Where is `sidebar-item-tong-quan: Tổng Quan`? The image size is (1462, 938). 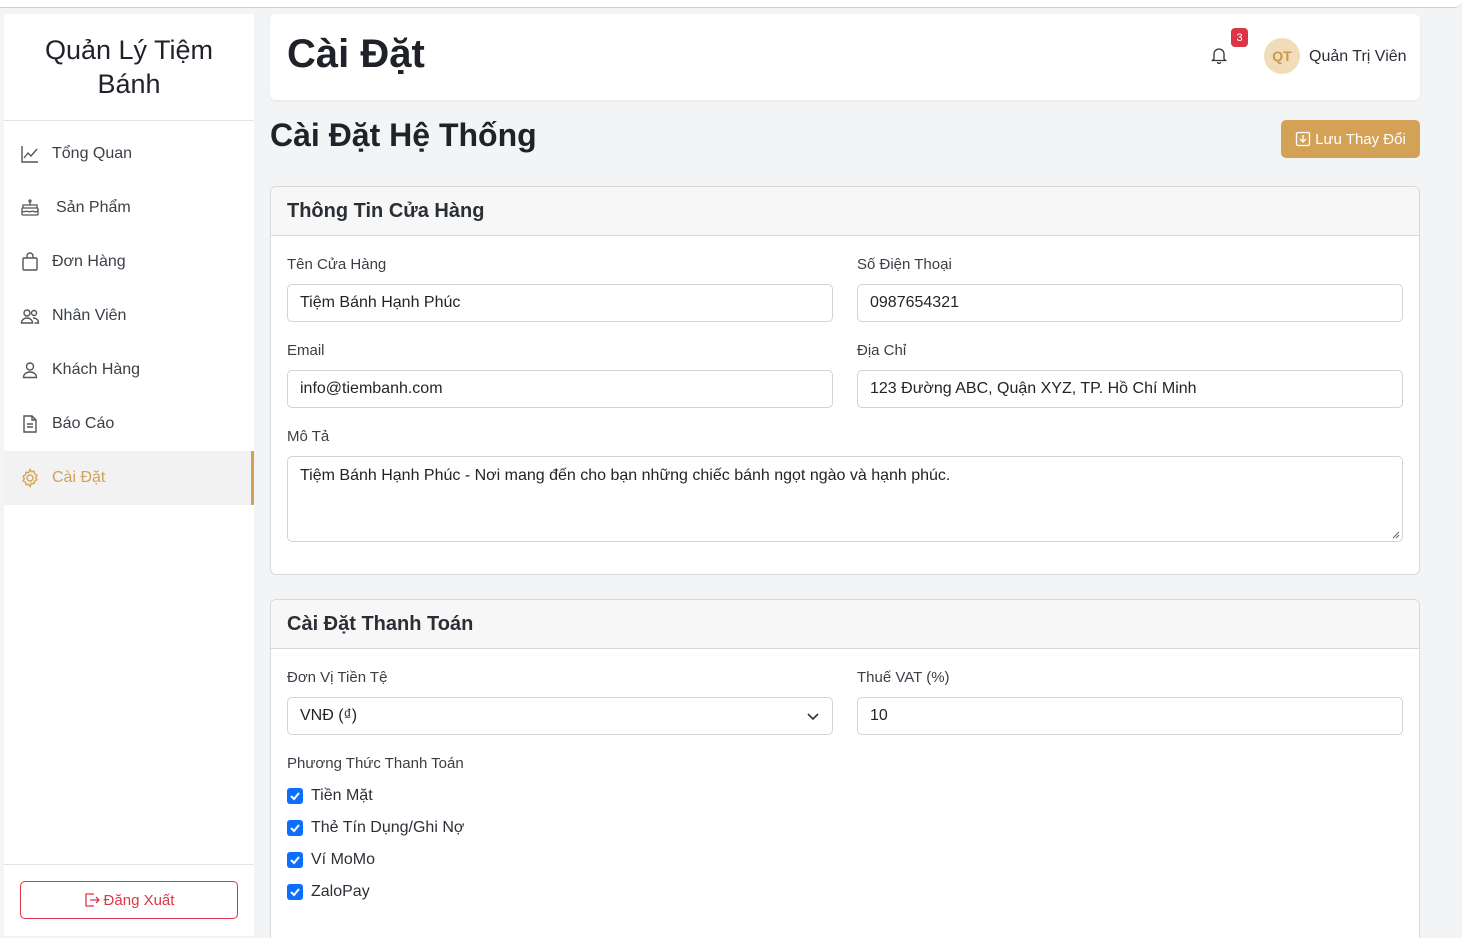
sidebar-item-tong-quan: Tổng Quan is located at coordinates (129, 154).